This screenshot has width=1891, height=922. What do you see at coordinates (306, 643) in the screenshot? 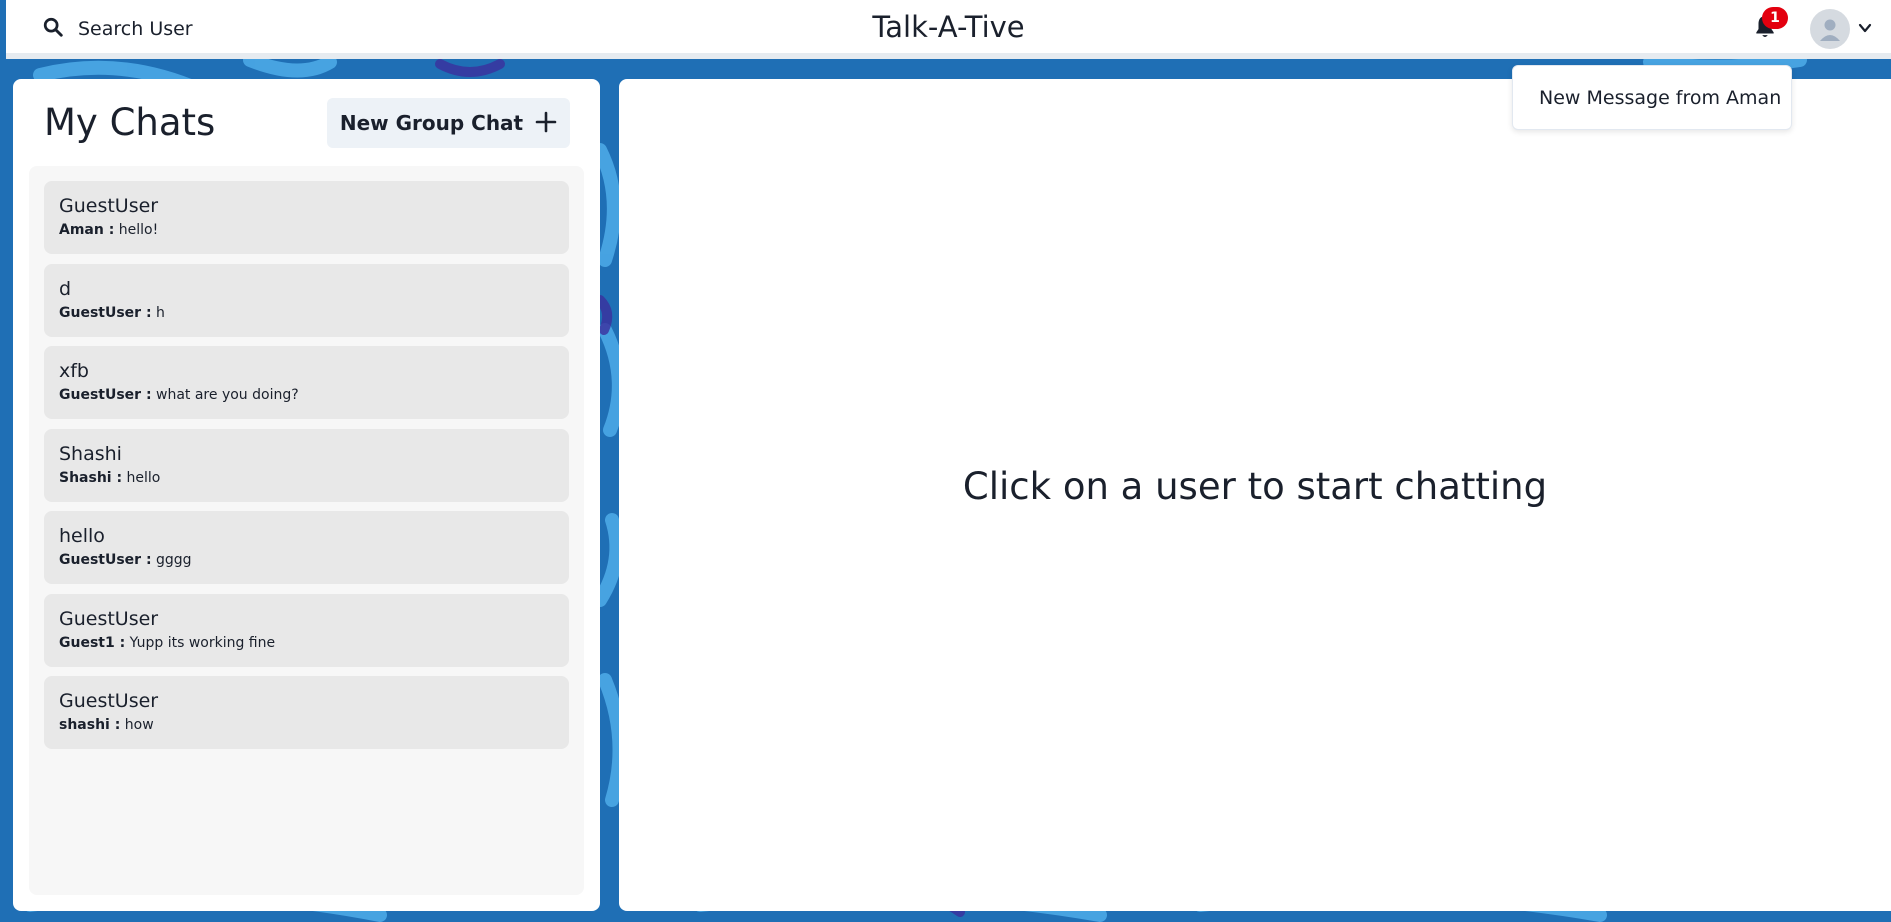
I see `chat-latest-message: Guest1 : Yupp its working fine` at bounding box center [306, 643].